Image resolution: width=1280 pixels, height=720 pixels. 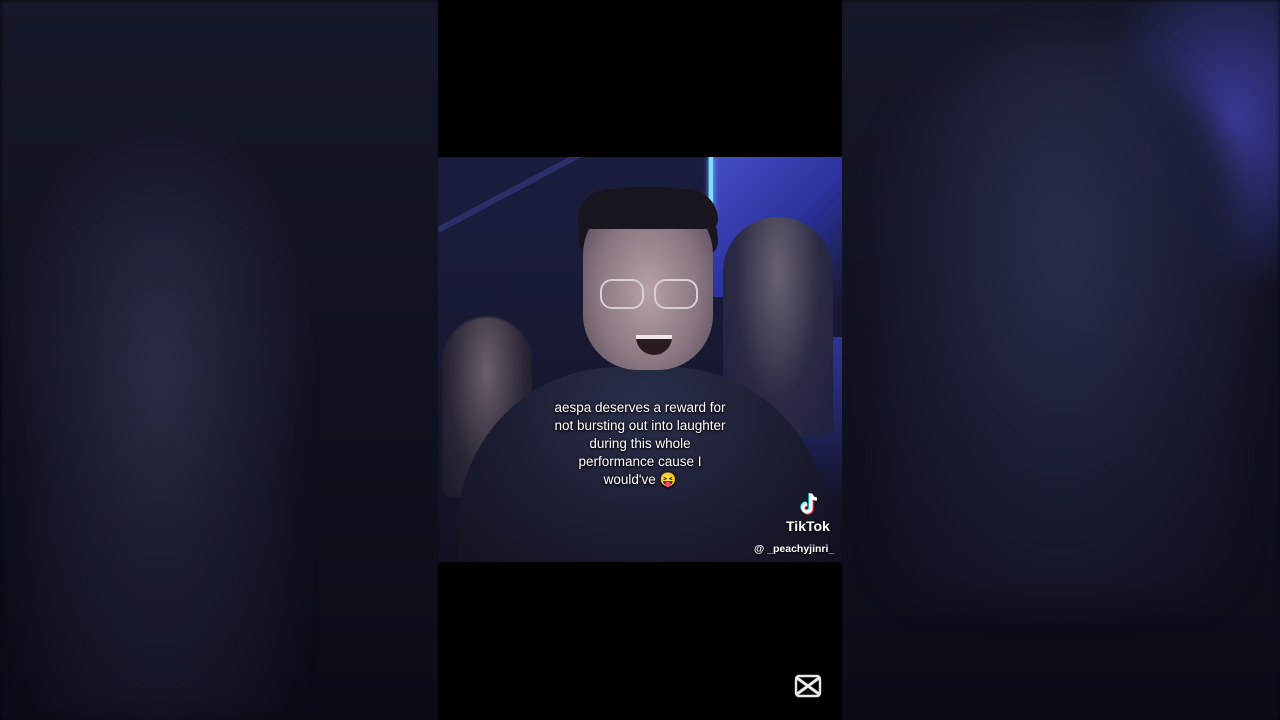 I want to click on tiktok-wordmark: TikTok, so click(x=808, y=526).